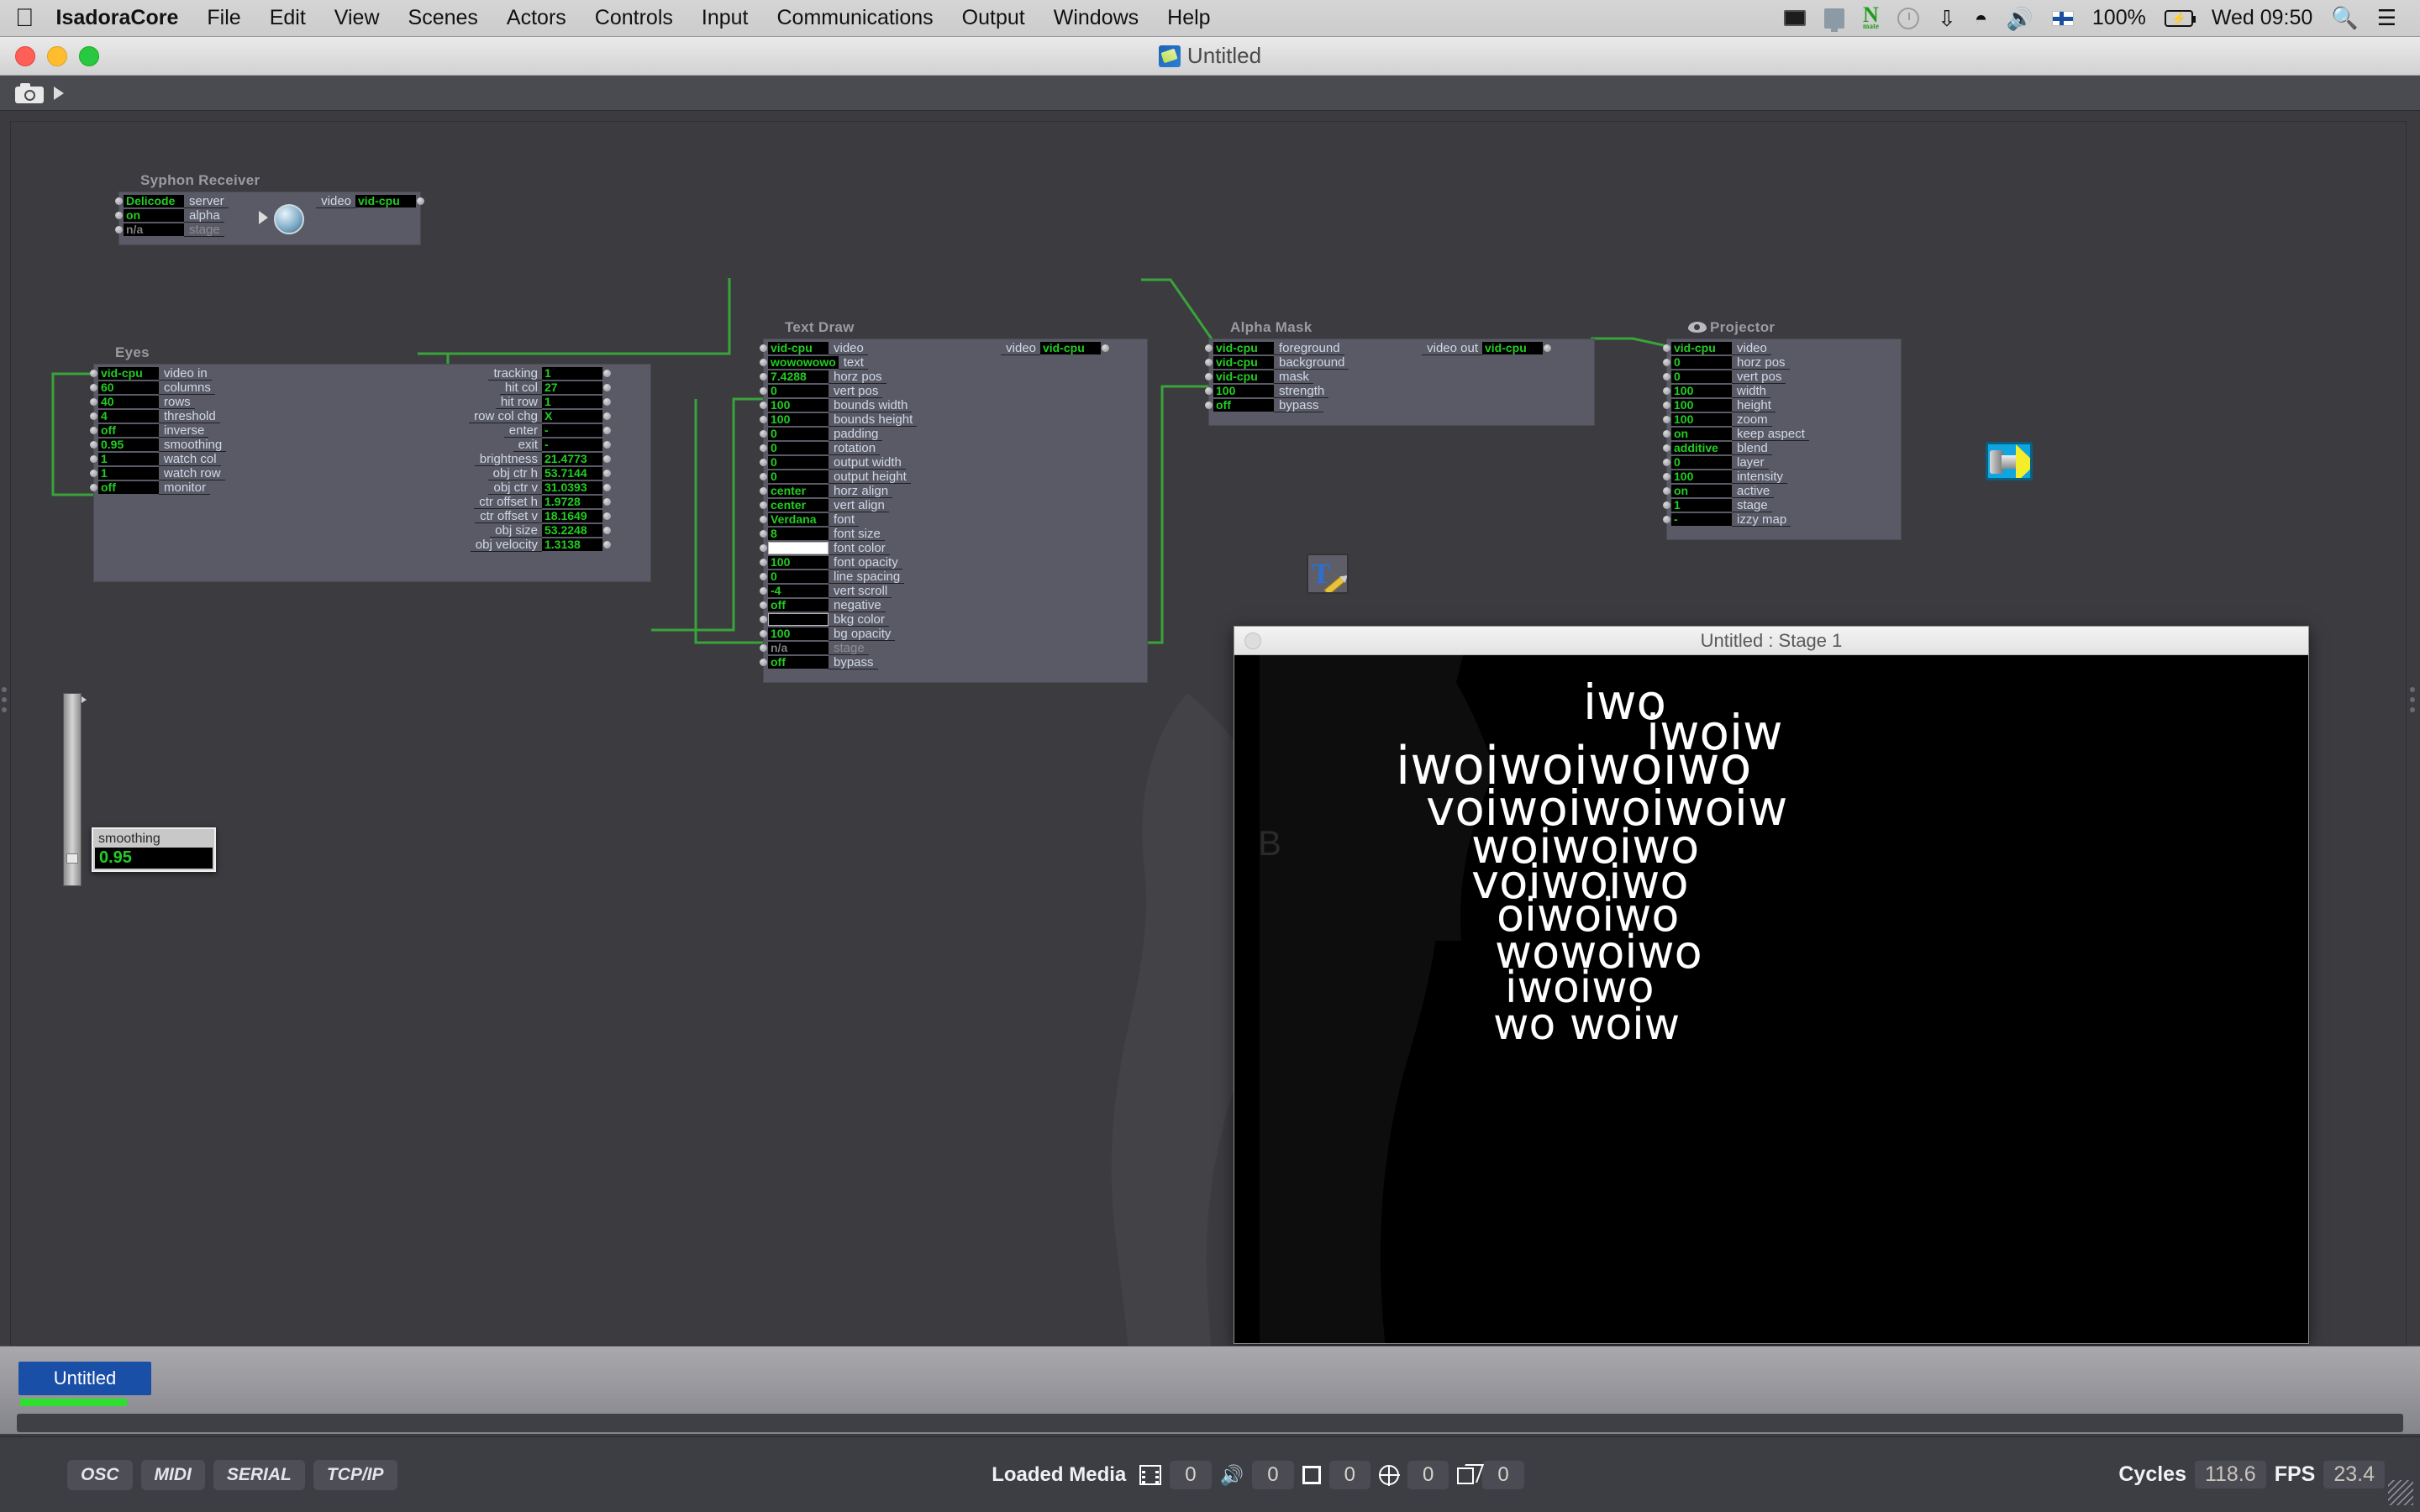  I want to click on bluetooth-icon: ⇩, so click(1947, 18).